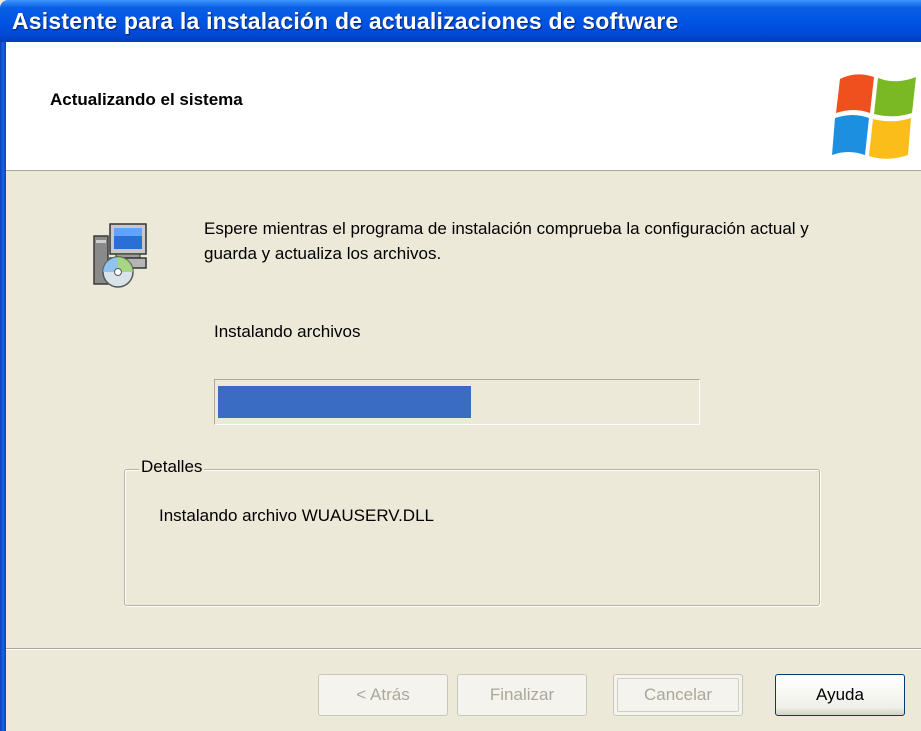 The image size is (921, 731). I want to click on back-button: < Atrás, so click(383, 695).